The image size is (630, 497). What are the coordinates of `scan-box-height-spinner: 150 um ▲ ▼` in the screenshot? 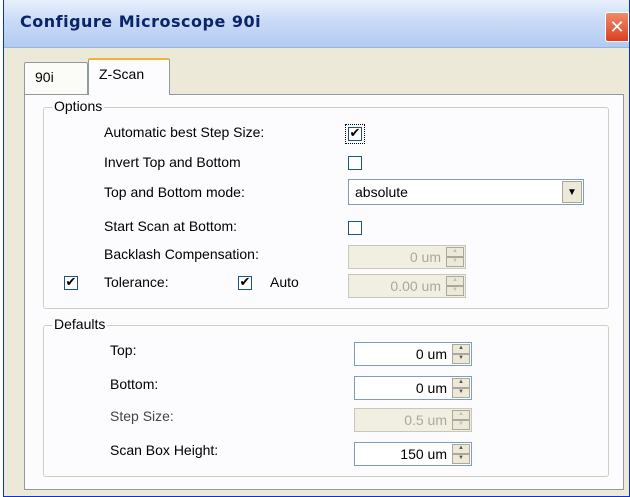 It's located at (413, 454).